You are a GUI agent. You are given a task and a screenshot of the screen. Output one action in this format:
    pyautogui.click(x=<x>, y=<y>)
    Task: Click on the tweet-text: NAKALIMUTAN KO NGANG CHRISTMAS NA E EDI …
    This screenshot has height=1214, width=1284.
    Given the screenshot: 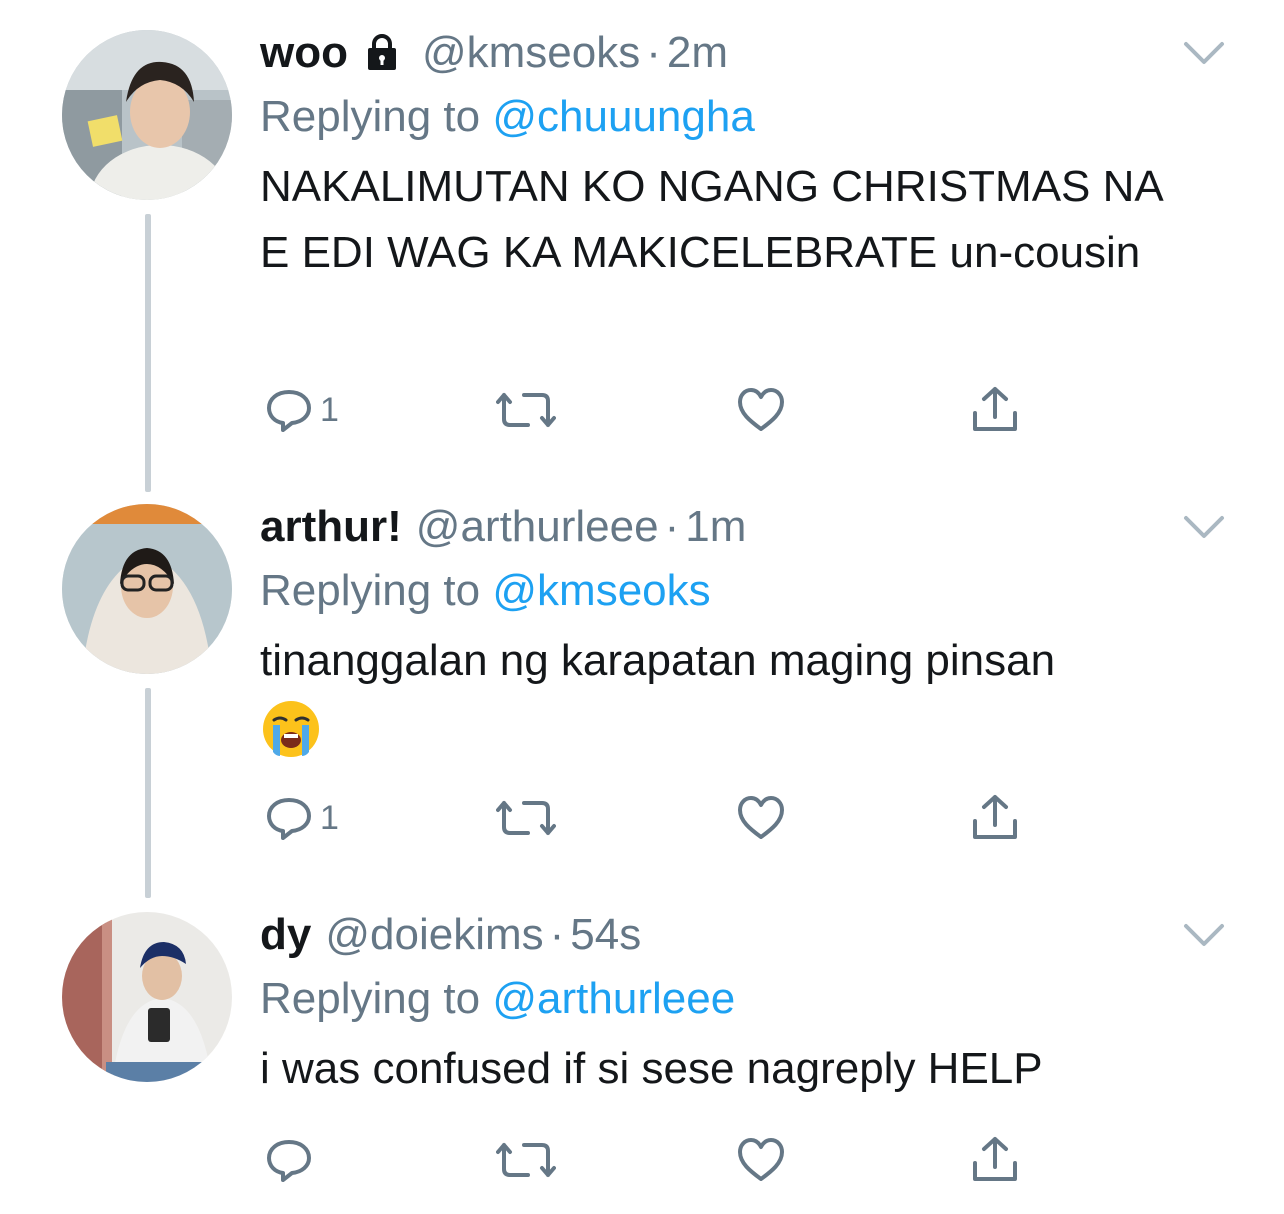 What is the action you would take?
    pyautogui.click(x=711, y=219)
    